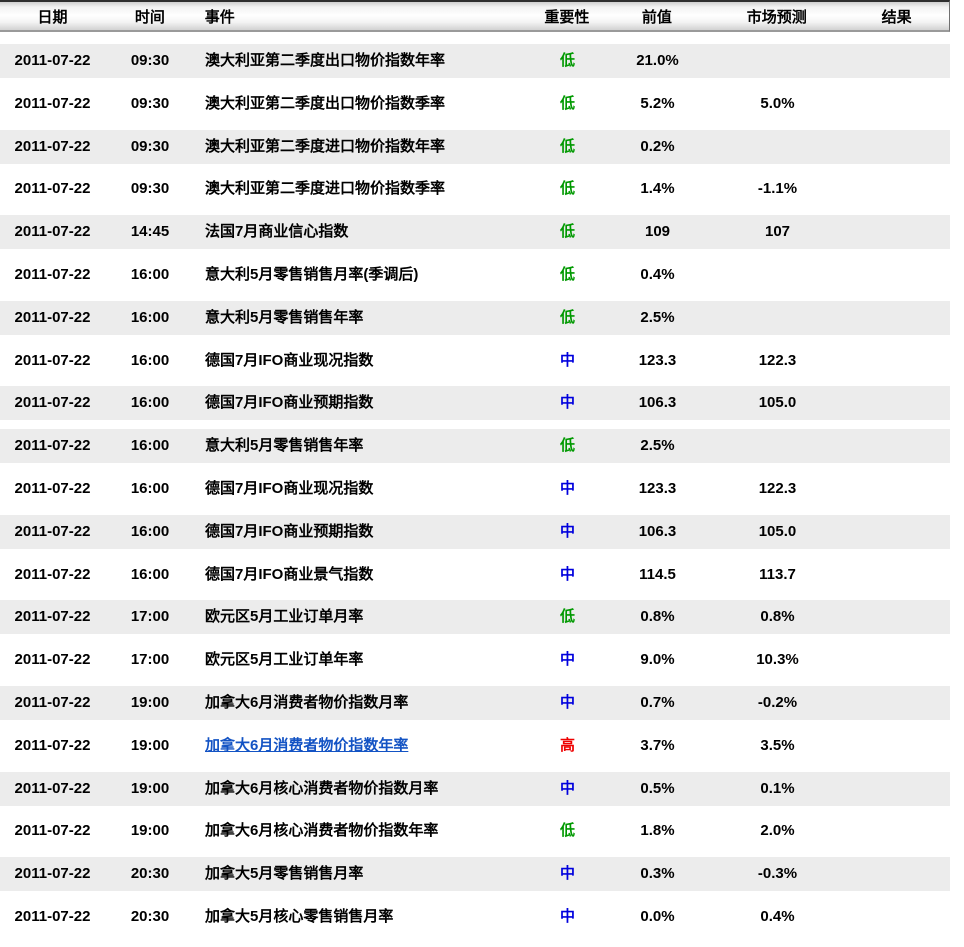  I want to click on previous-value: 0.3%, so click(657, 874).